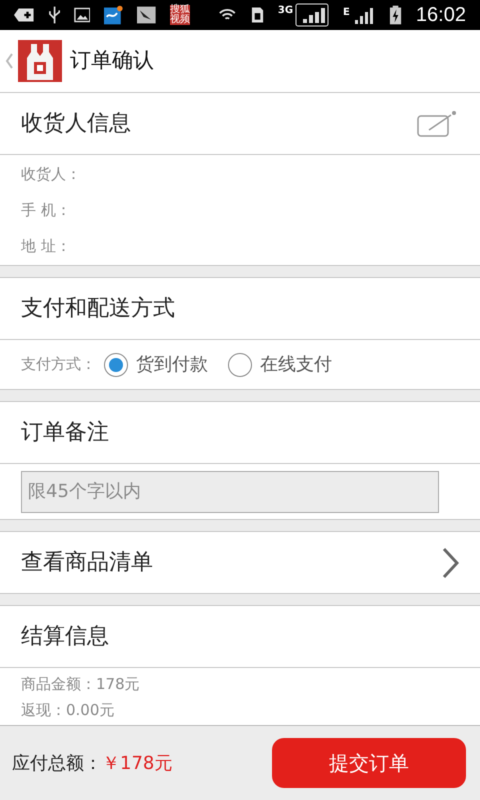 This screenshot has width=480, height=800. Describe the element at coordinates (57, 764) in the screenshot. I see `total-label: 应付总额：` at that location.